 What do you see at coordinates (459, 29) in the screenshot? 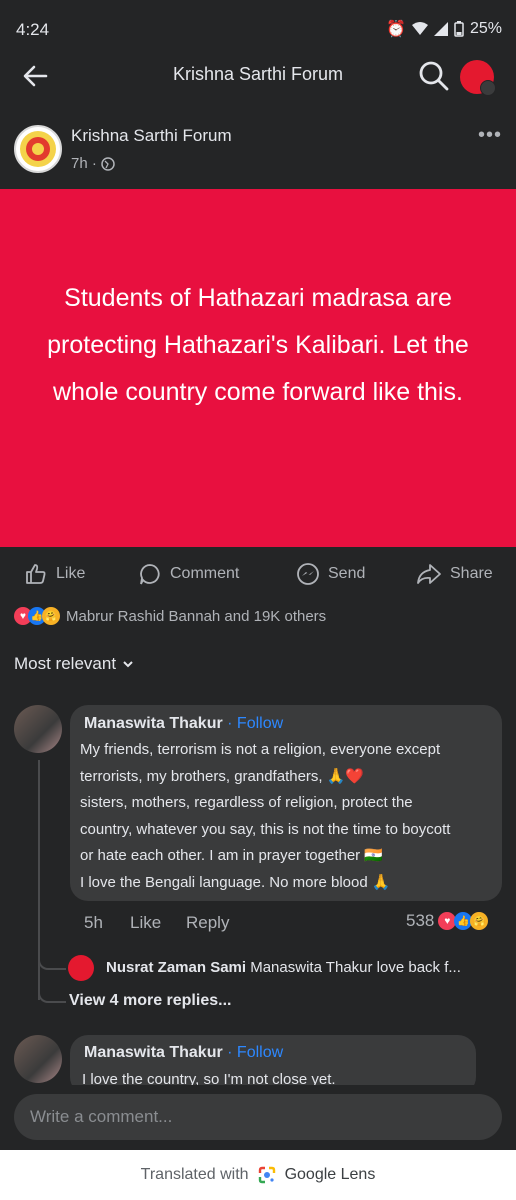
I see `battery-icon` at bounding box center [459, 29].